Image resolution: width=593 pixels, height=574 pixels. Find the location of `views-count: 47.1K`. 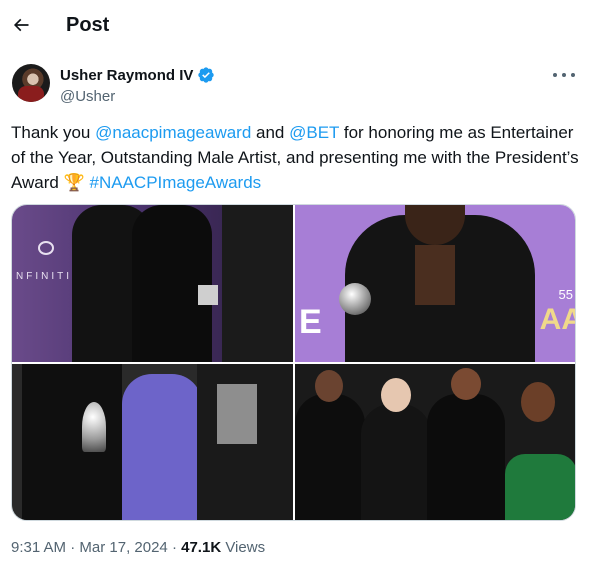

views-count: 47.1K is located at coordinates (201, 547).